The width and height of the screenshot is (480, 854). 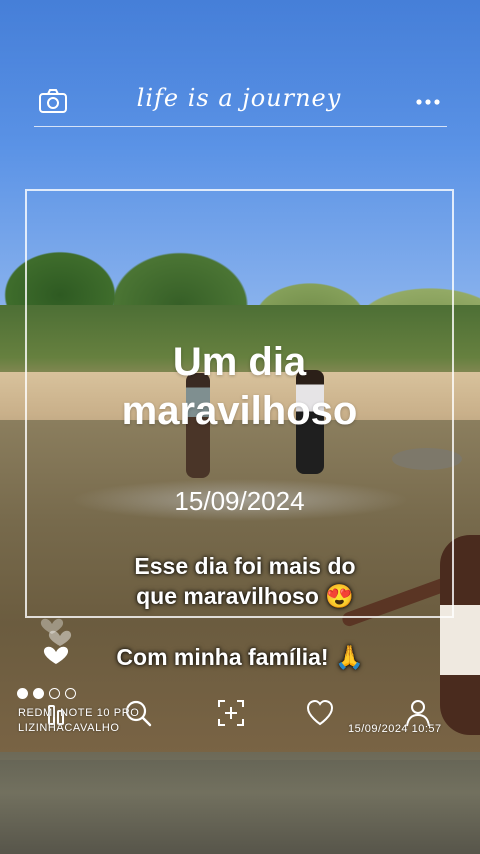 I want to click on caption-line-2: que maravilhoso 😍, so click(x=245, y=596).